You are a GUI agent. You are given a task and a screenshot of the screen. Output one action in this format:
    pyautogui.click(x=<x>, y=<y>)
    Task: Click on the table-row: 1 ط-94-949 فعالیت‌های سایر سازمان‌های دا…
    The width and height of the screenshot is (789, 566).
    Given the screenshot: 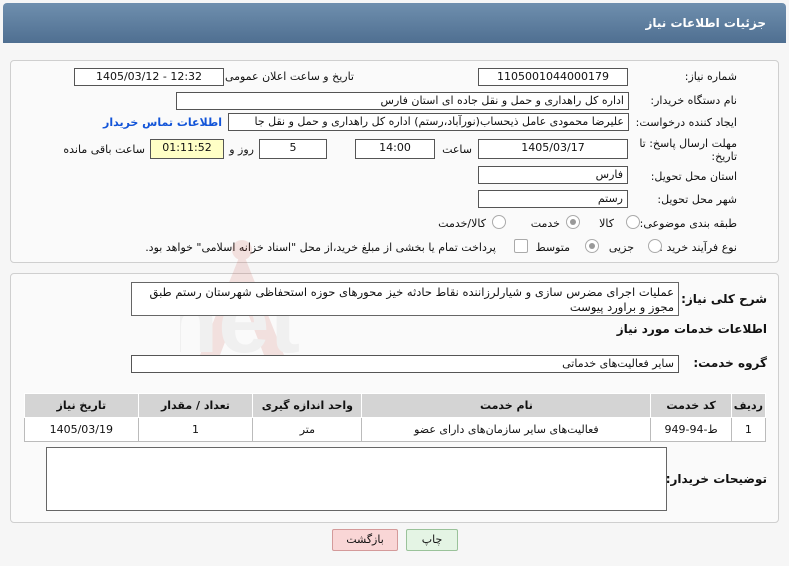 What is the action you would take?
    pyautogui.click(x=395, y=429)
    